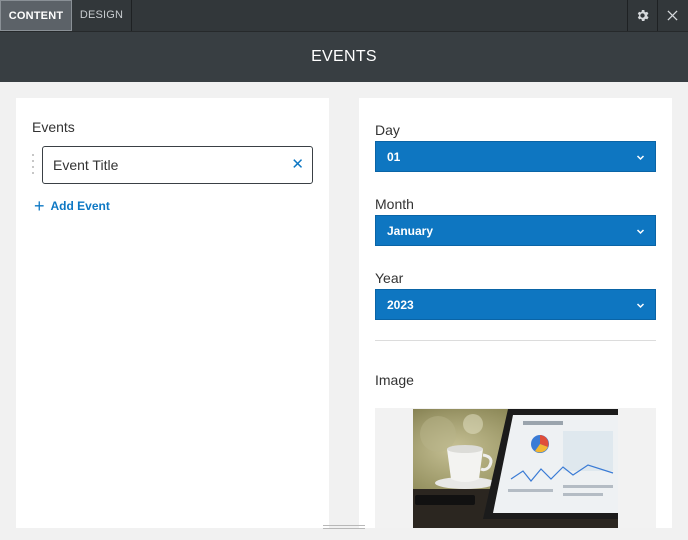  I want to click on settings-button, so click(642, 15).